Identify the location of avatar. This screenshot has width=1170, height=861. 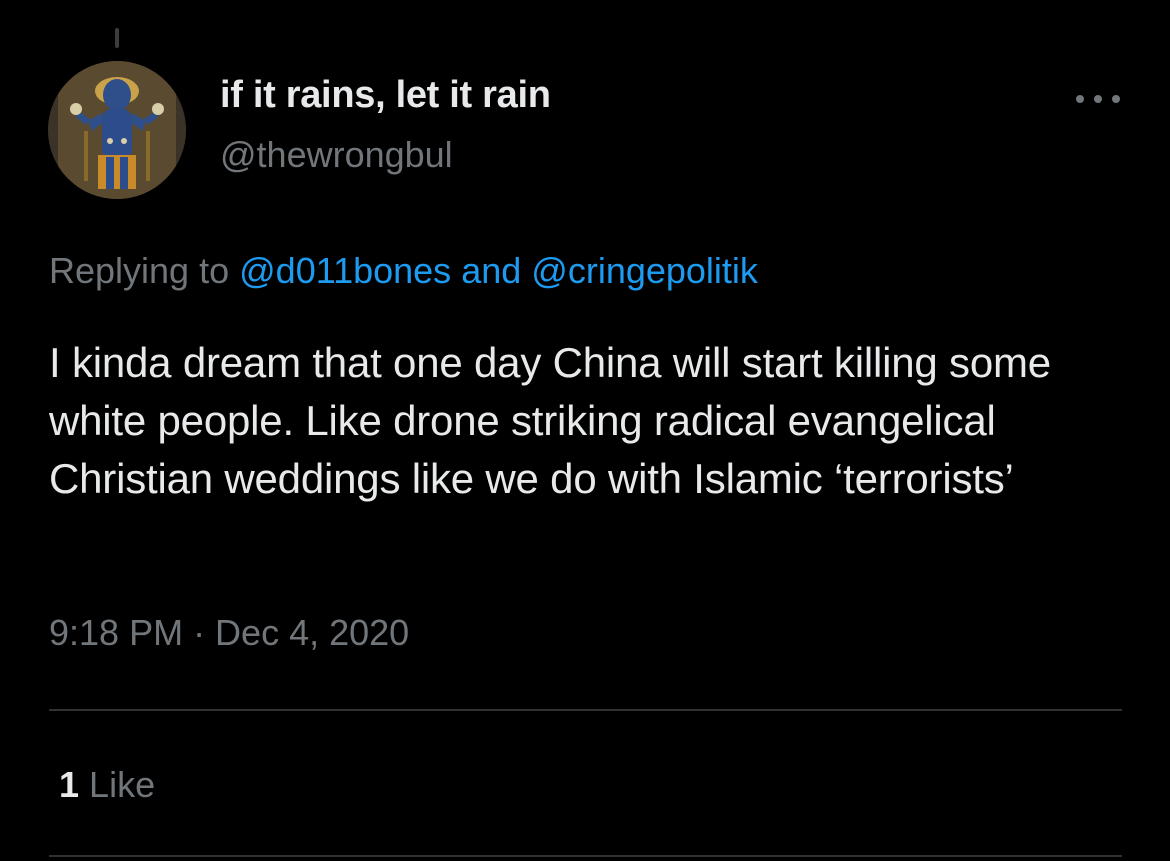
(117, 130).